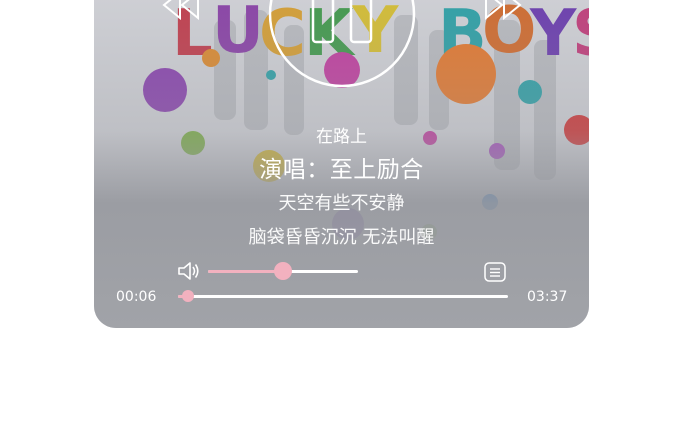 This screenshot has height=421, width=682. What do you see at coordinates (341, 237) in the screenshot?
I see `lyric-line: 脑袋昏昏沉沉 无法叫醒` at bounding box center [341, 237].